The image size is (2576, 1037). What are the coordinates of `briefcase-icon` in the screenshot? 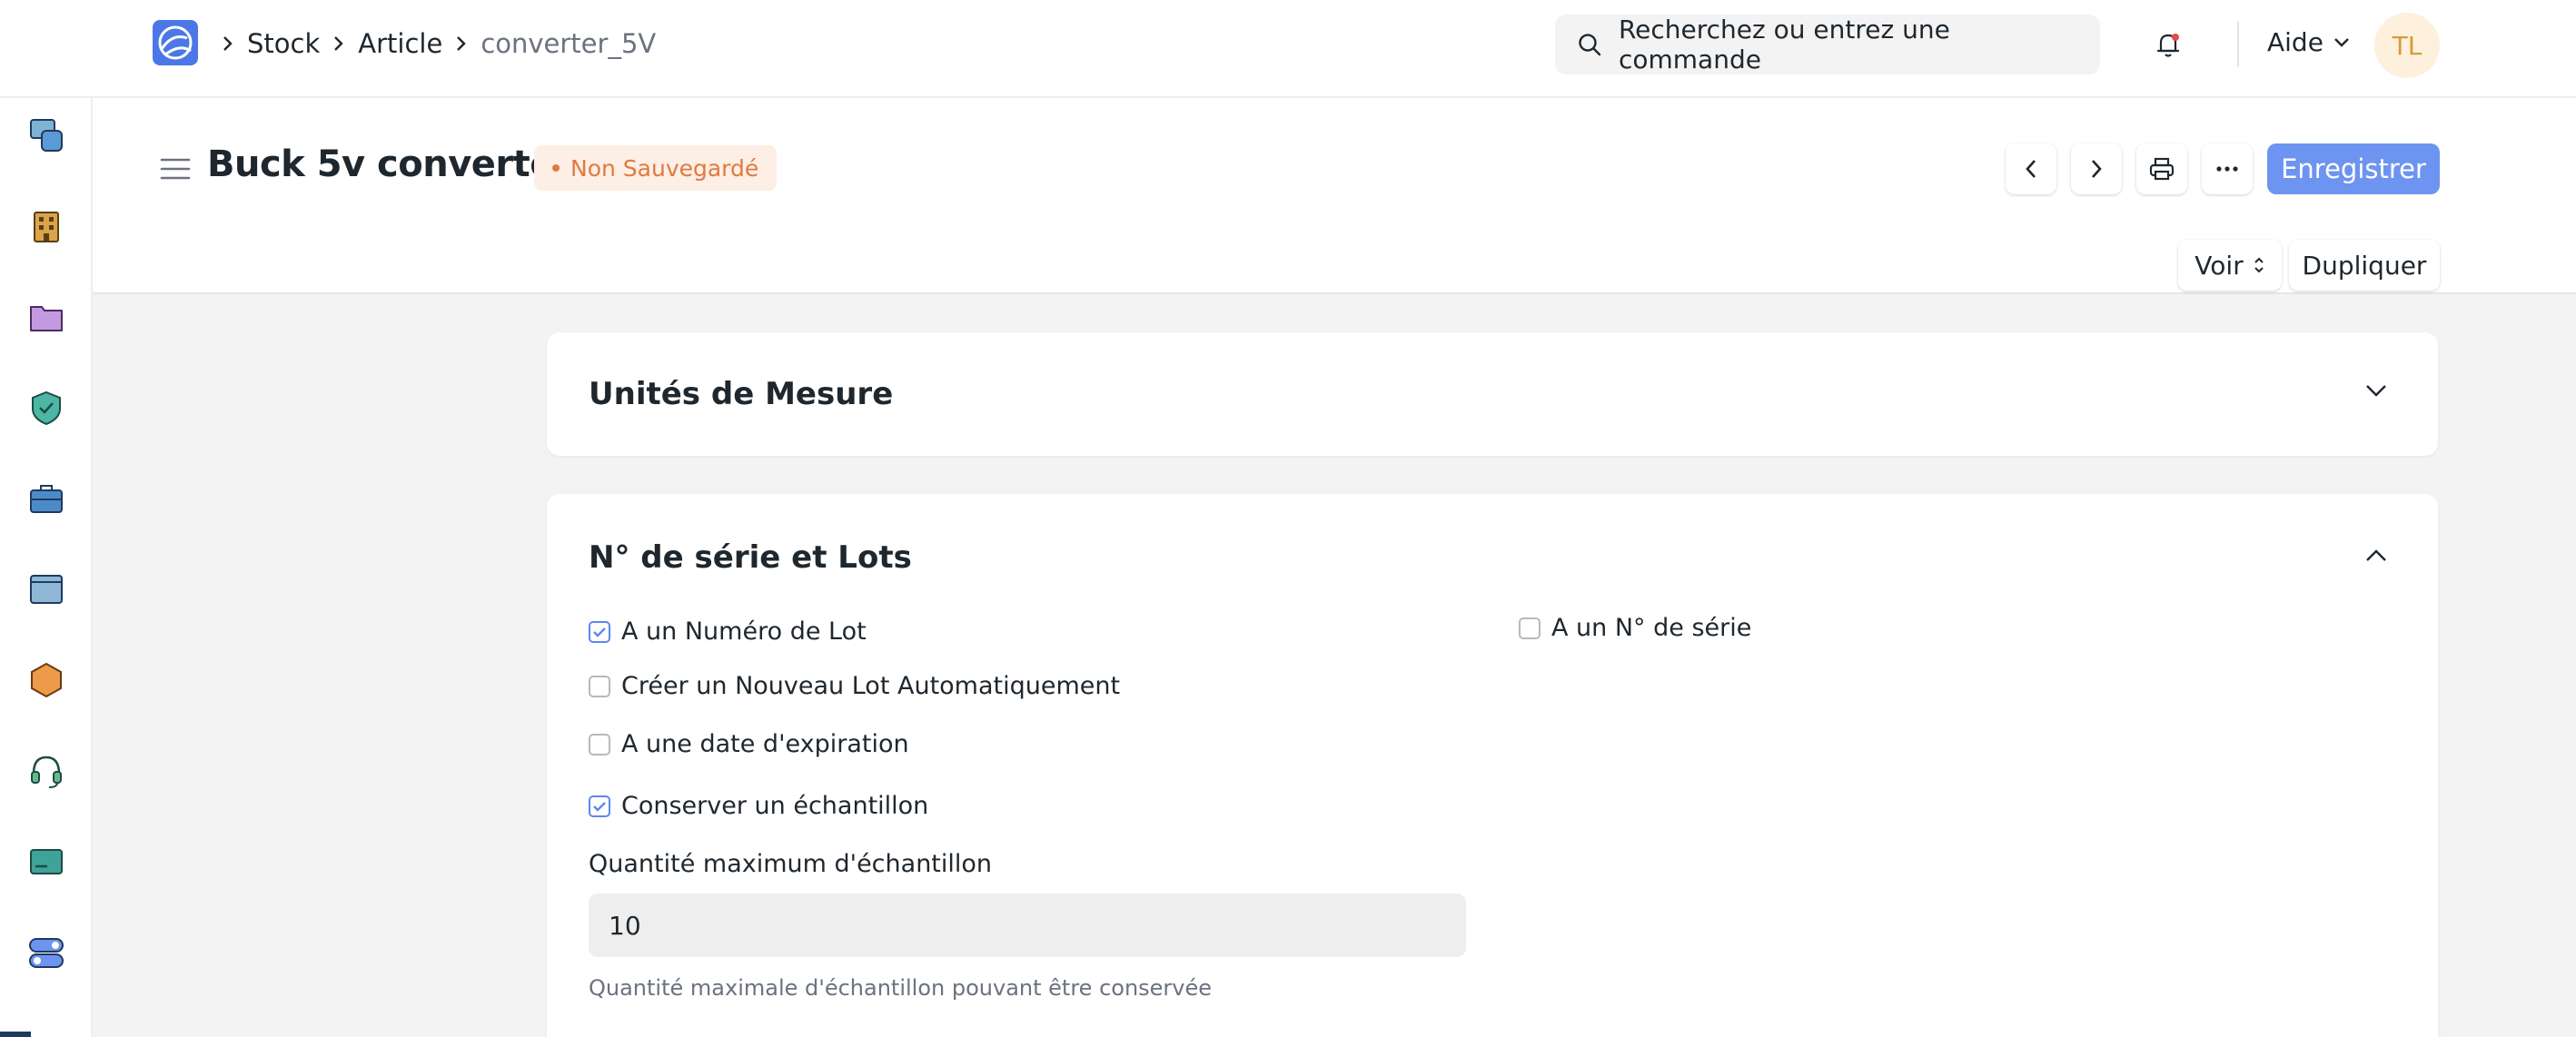 It's located at (46, 498).